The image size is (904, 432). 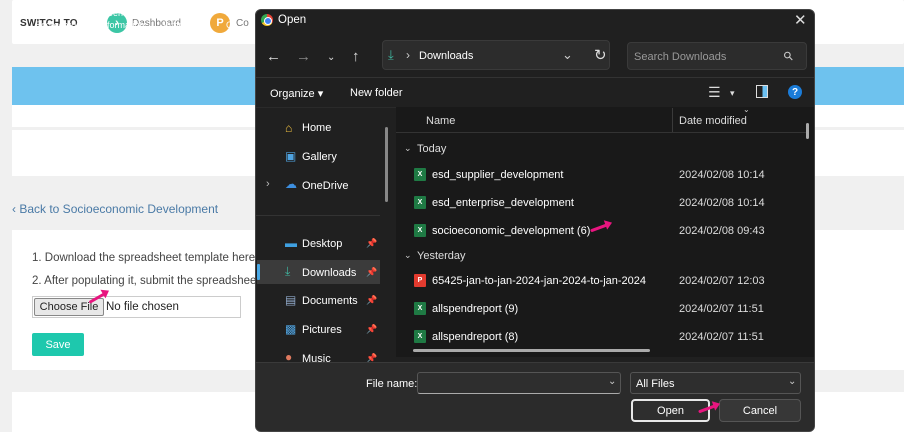 I want to click on forward-arrow-icon: →, so click(x=303, y=56).